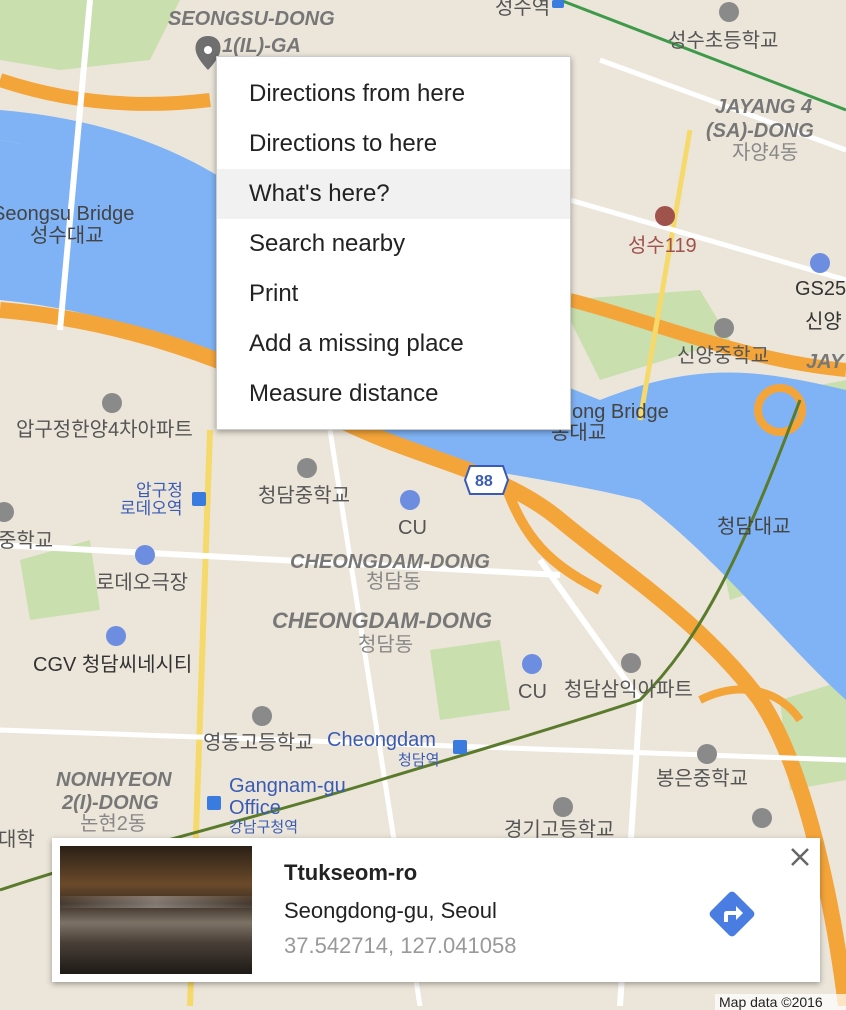 This screenshot has width=846, height=1010. What do you see at coordinates (522, 9) in the screenshot?
I see `label-seongsuyeok: 성수역` at bounding box center [522, 9].